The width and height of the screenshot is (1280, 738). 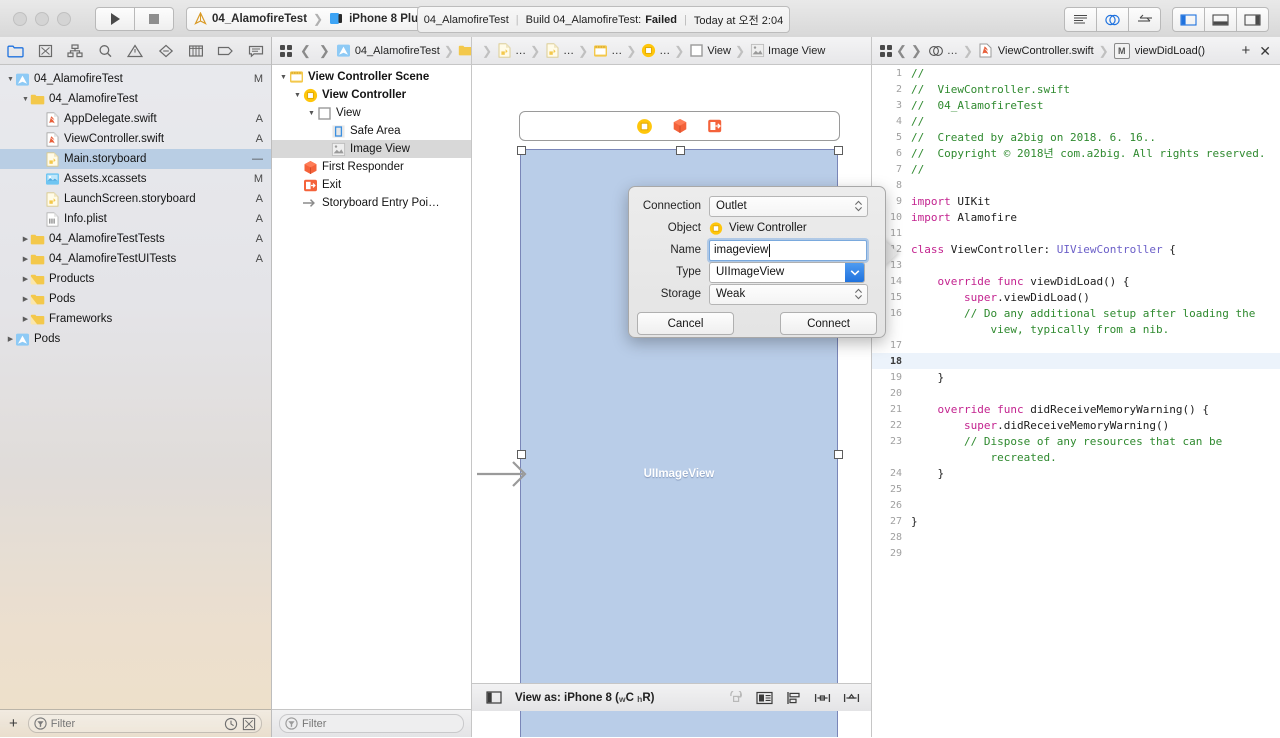 I want to click on resize-handle-mid-left, so click(x=521, y=454).